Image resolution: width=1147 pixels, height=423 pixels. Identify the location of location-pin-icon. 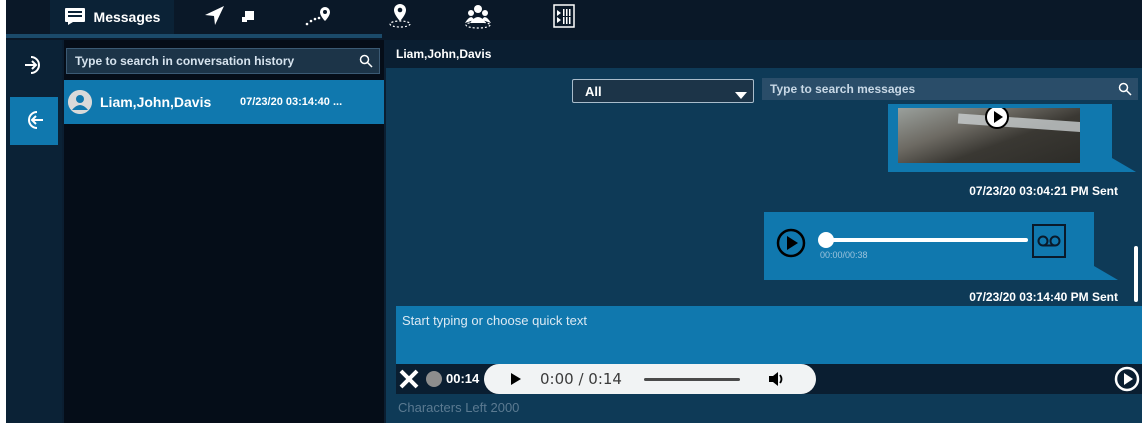
(400, 17).